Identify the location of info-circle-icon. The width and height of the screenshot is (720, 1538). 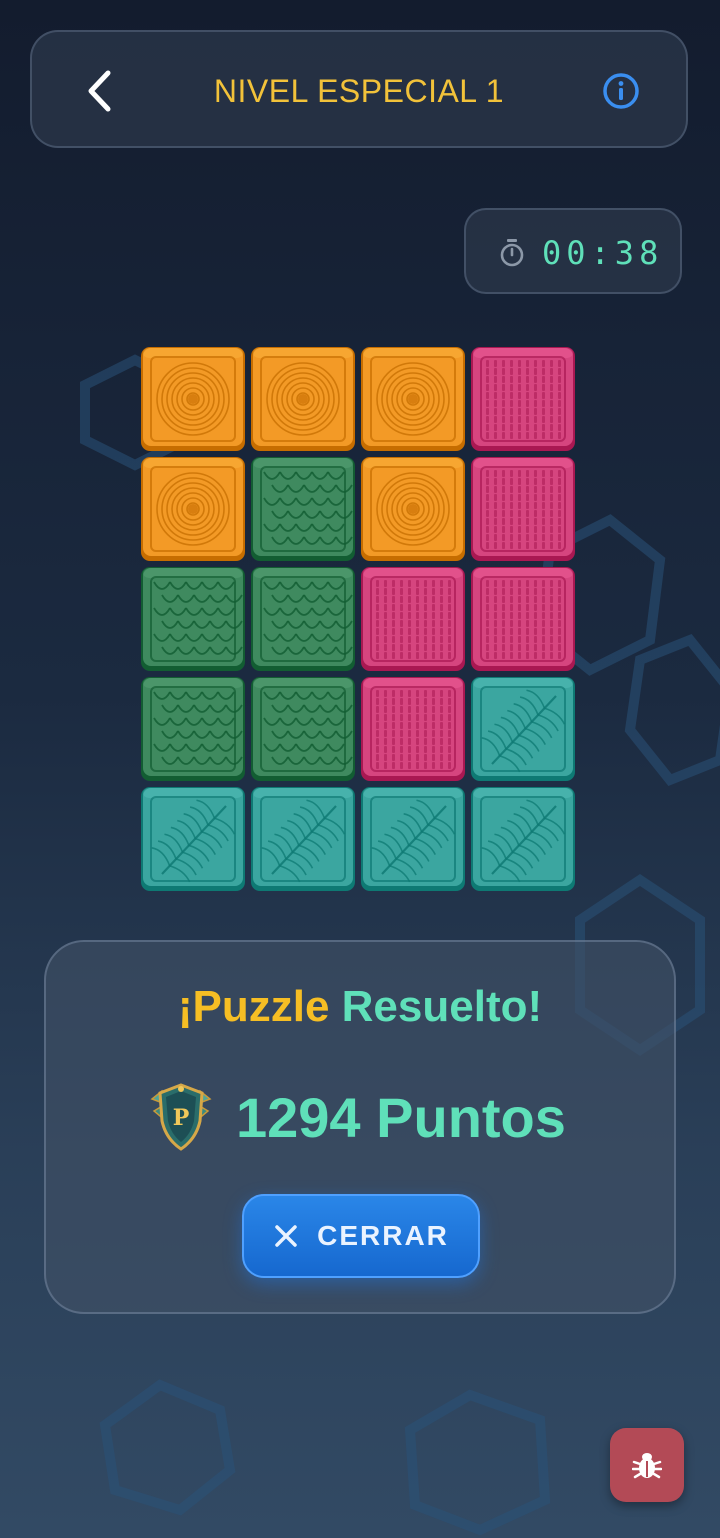
(621, 91).